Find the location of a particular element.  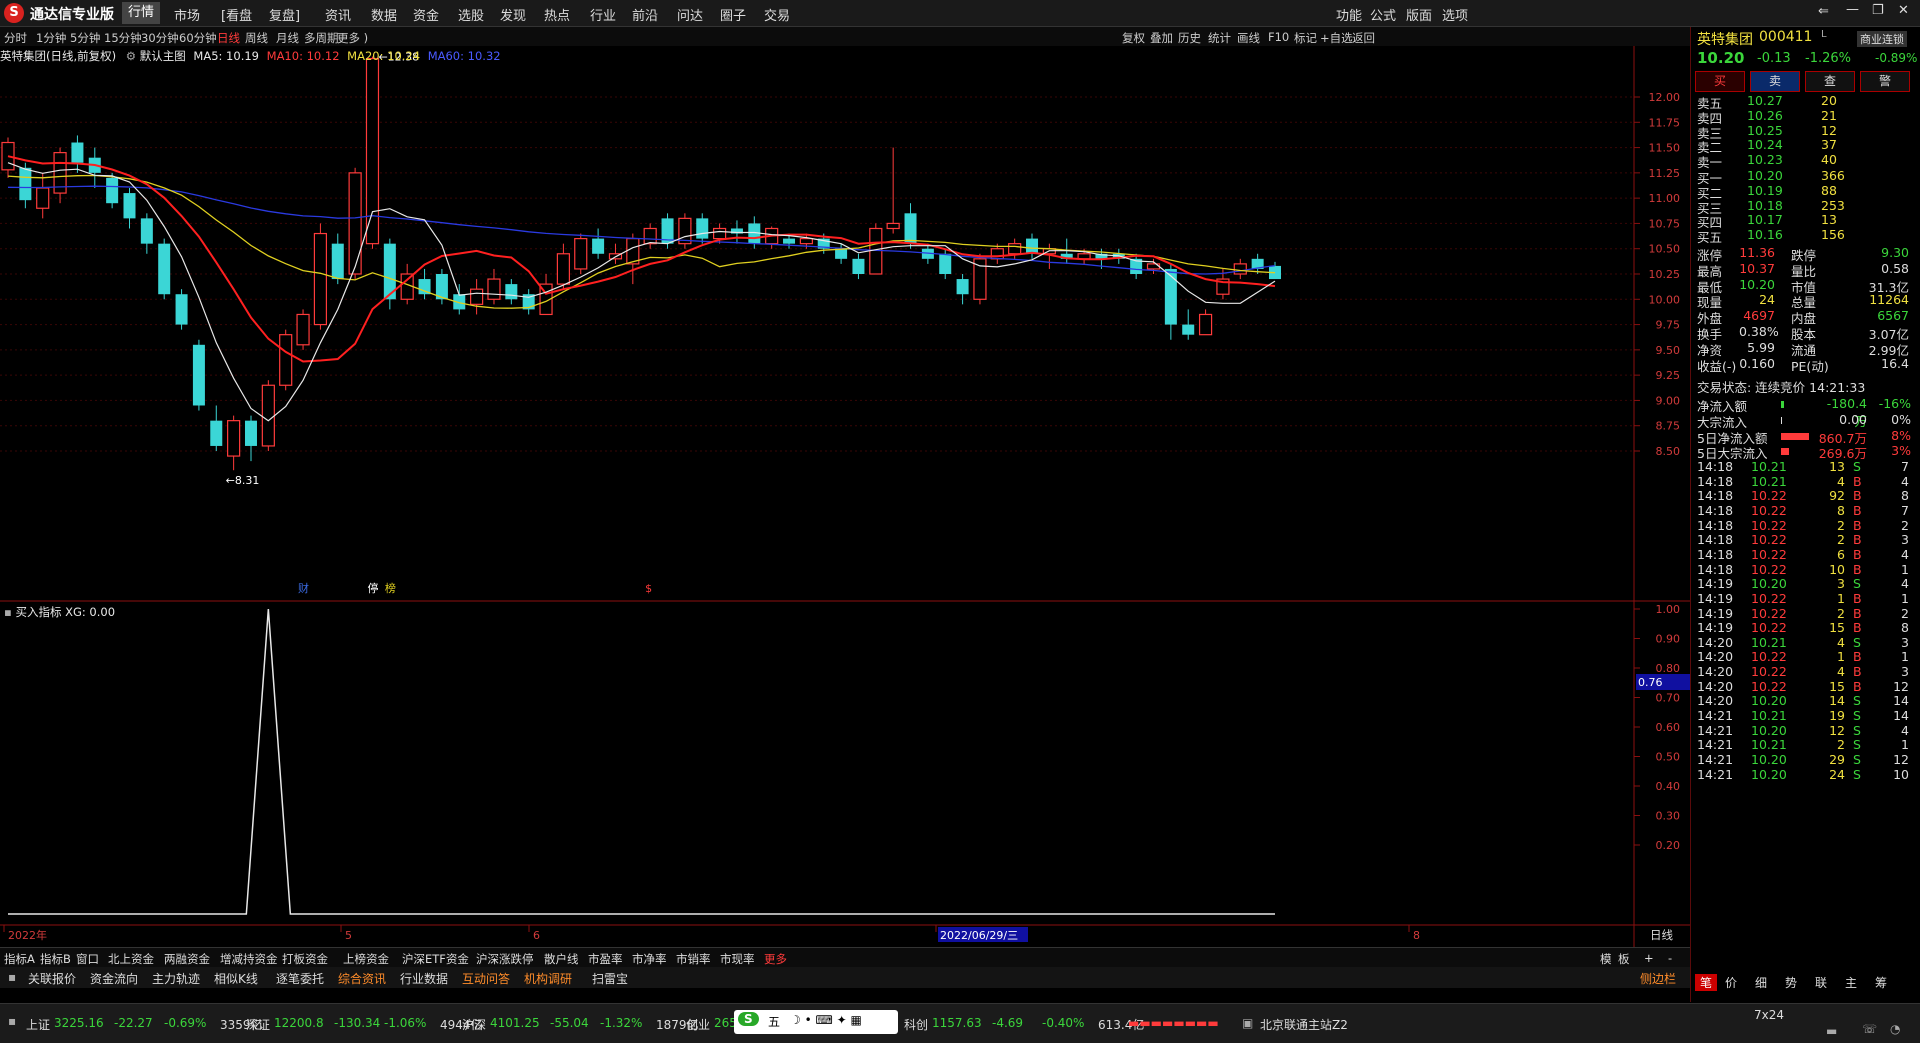

indicator-tab-13: 市销率 is located at coordinates (693, 959).